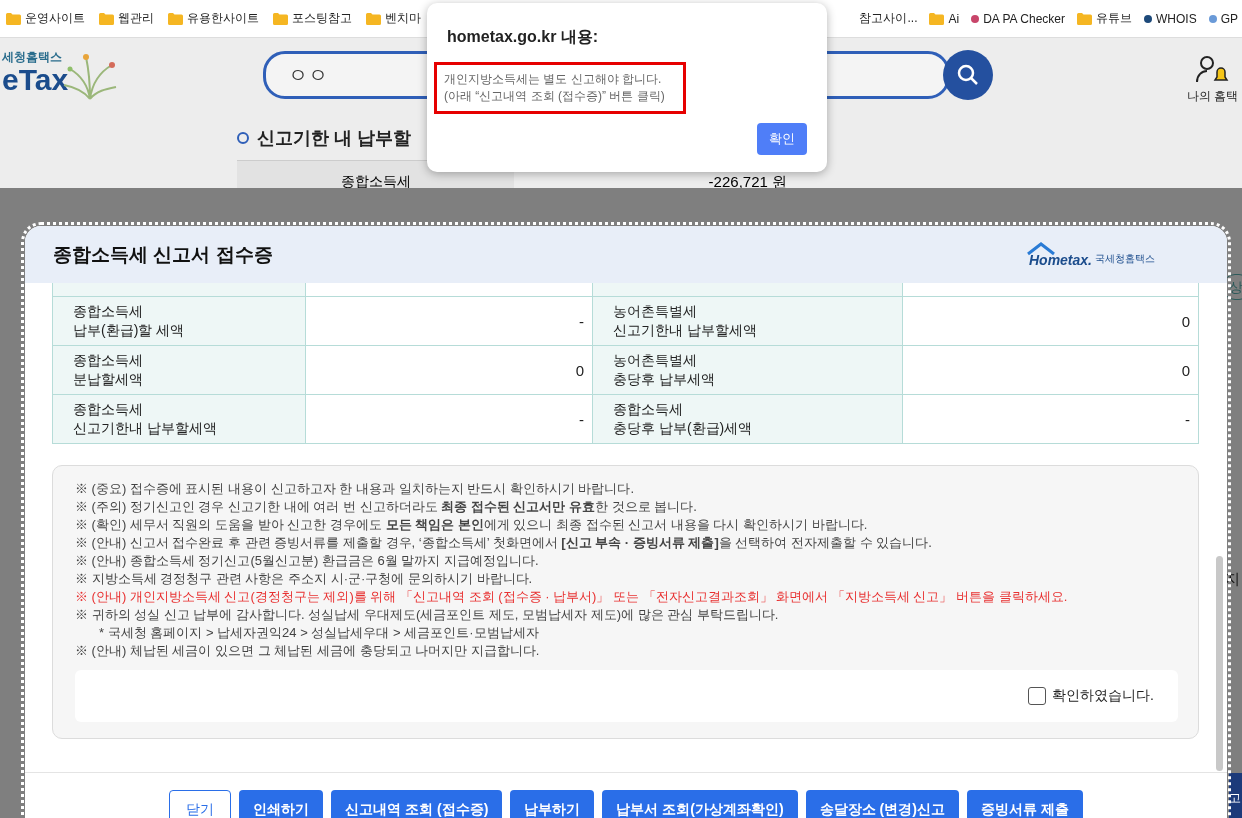  What do you see at coordinates (700, 804) in the screenshot?
I see `footer-button: 납부서 조회(가상계좌확인)` at bounding box center [700, 804].